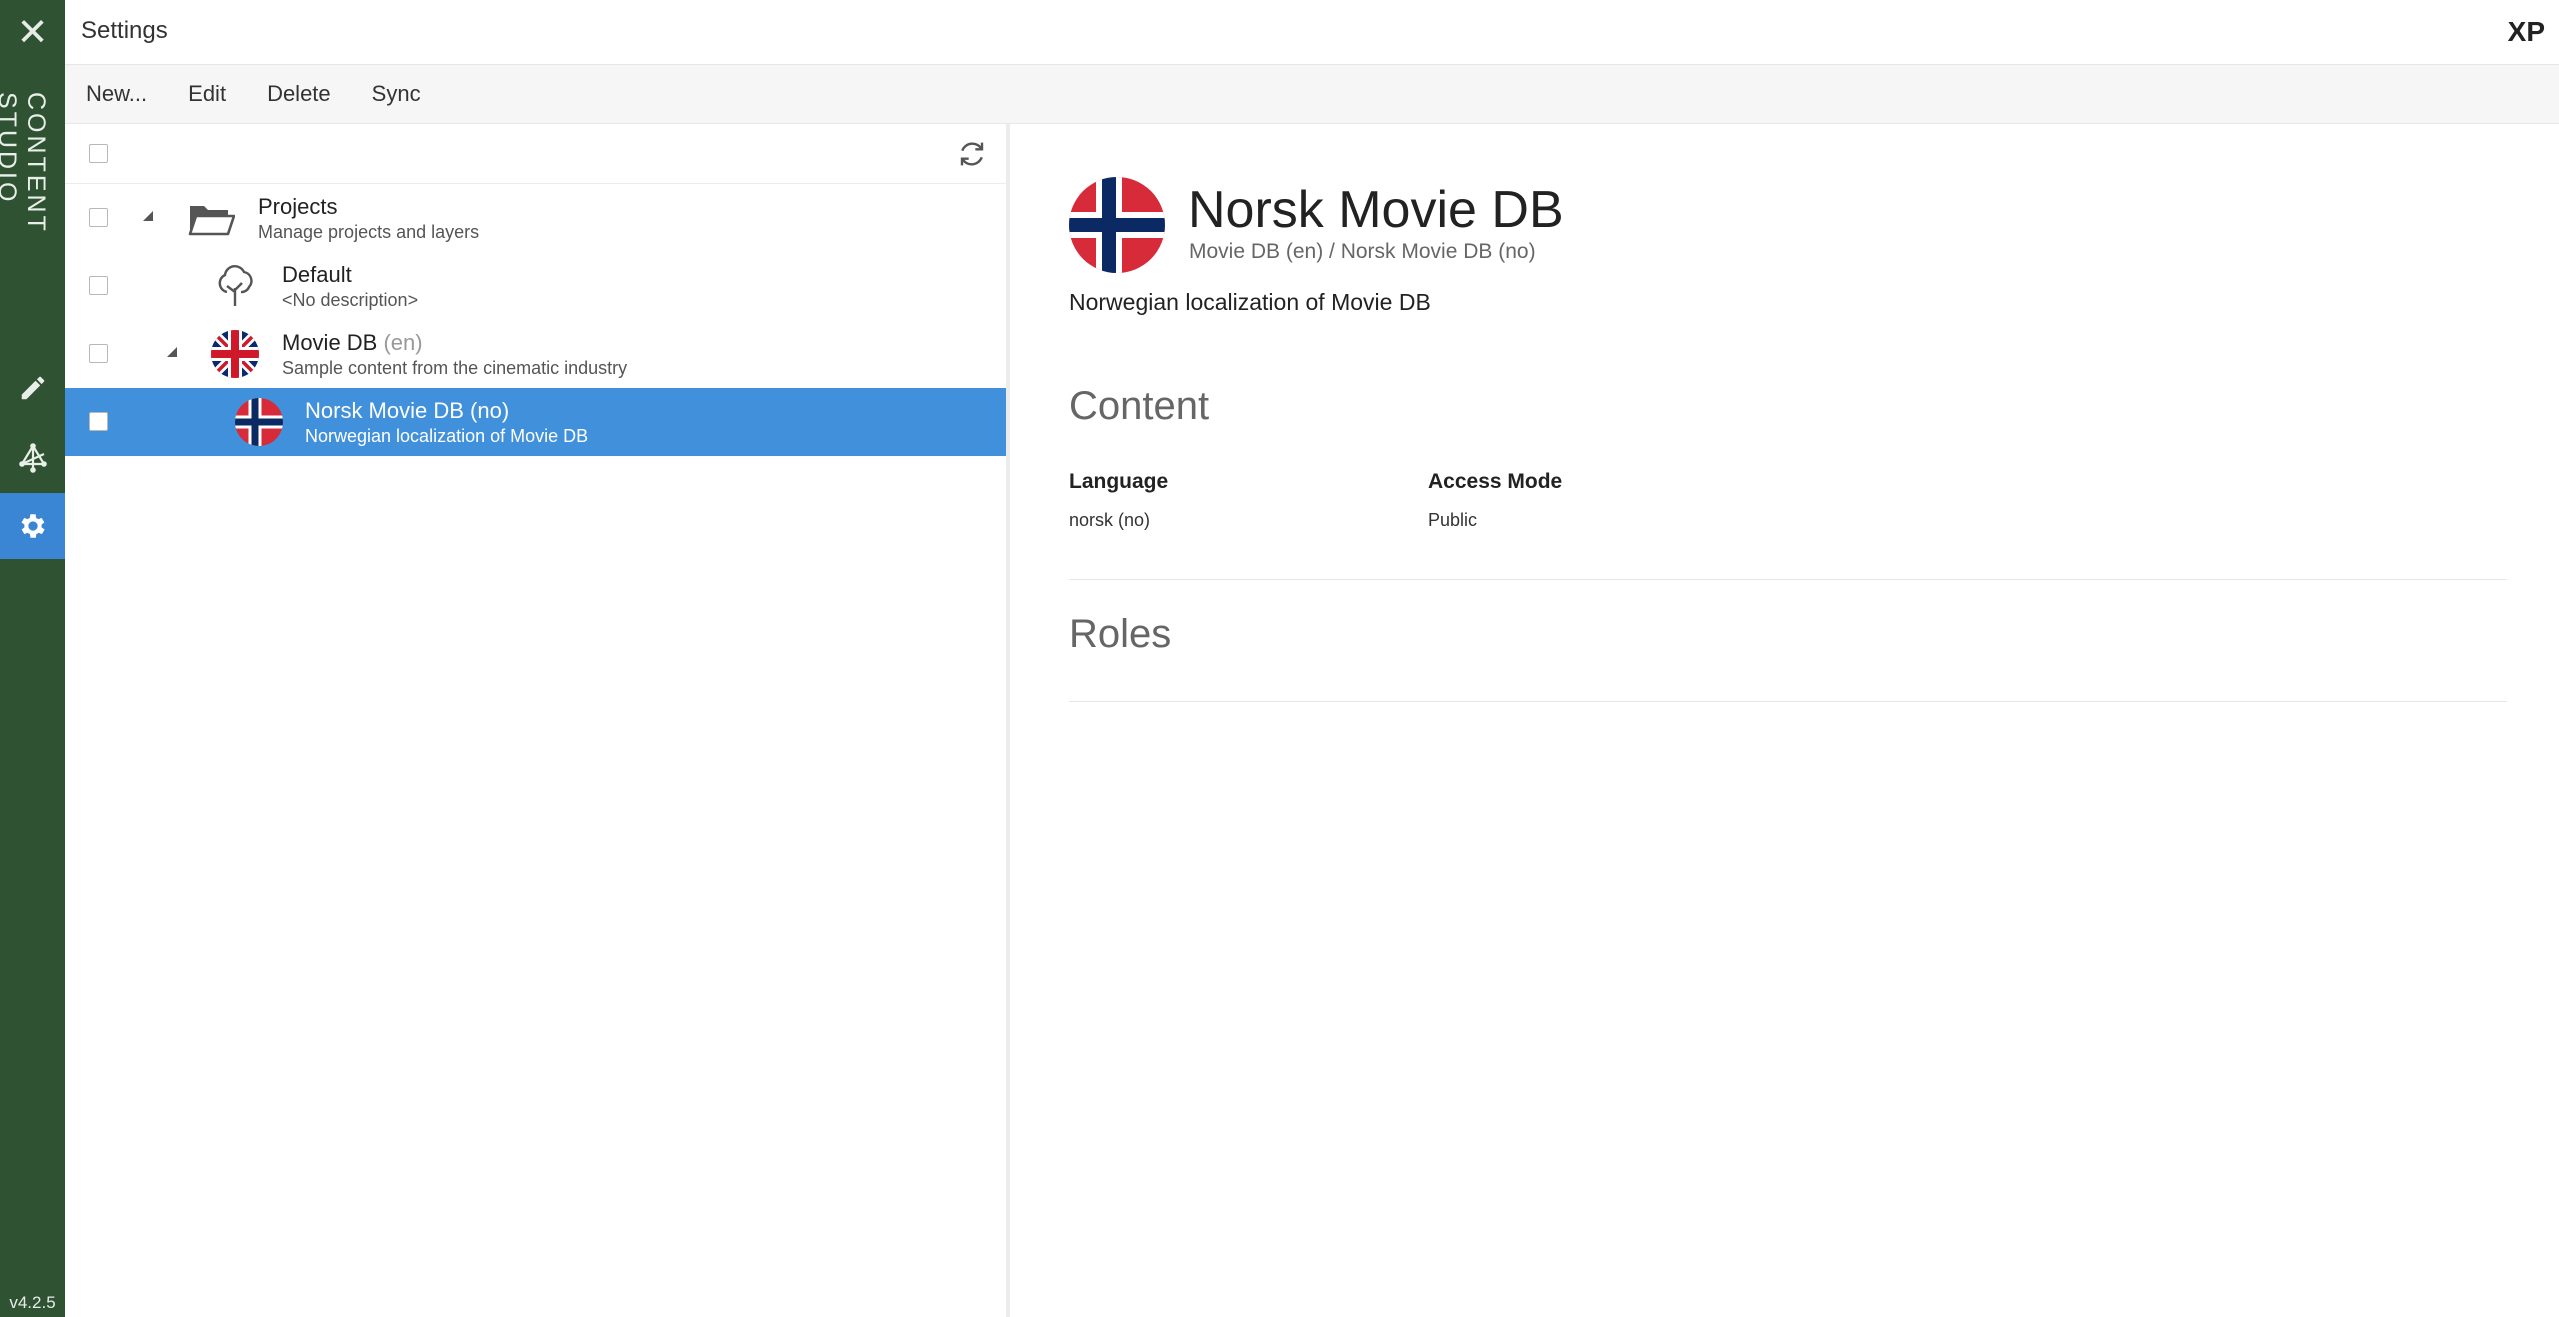  I want to click on version-label: v4.2.5, so click(32, 1302).